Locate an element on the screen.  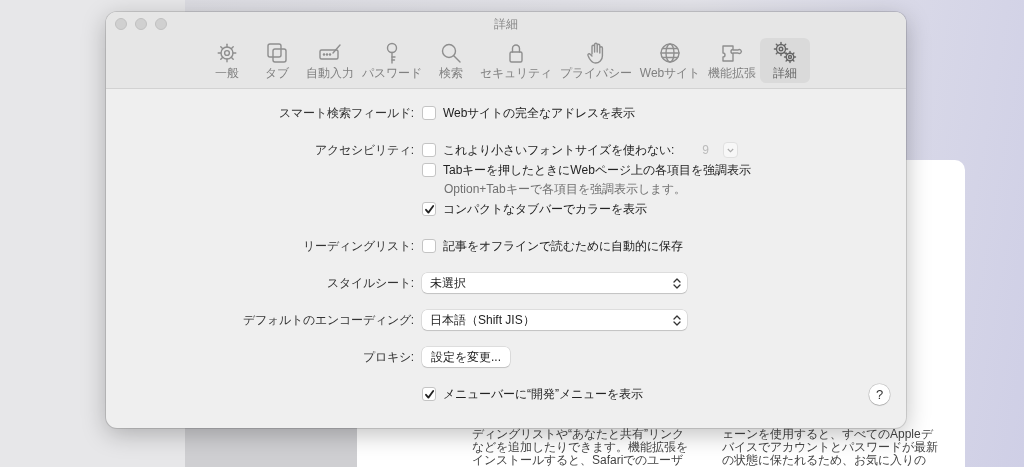
close-button is located at coordinates (121, 24).